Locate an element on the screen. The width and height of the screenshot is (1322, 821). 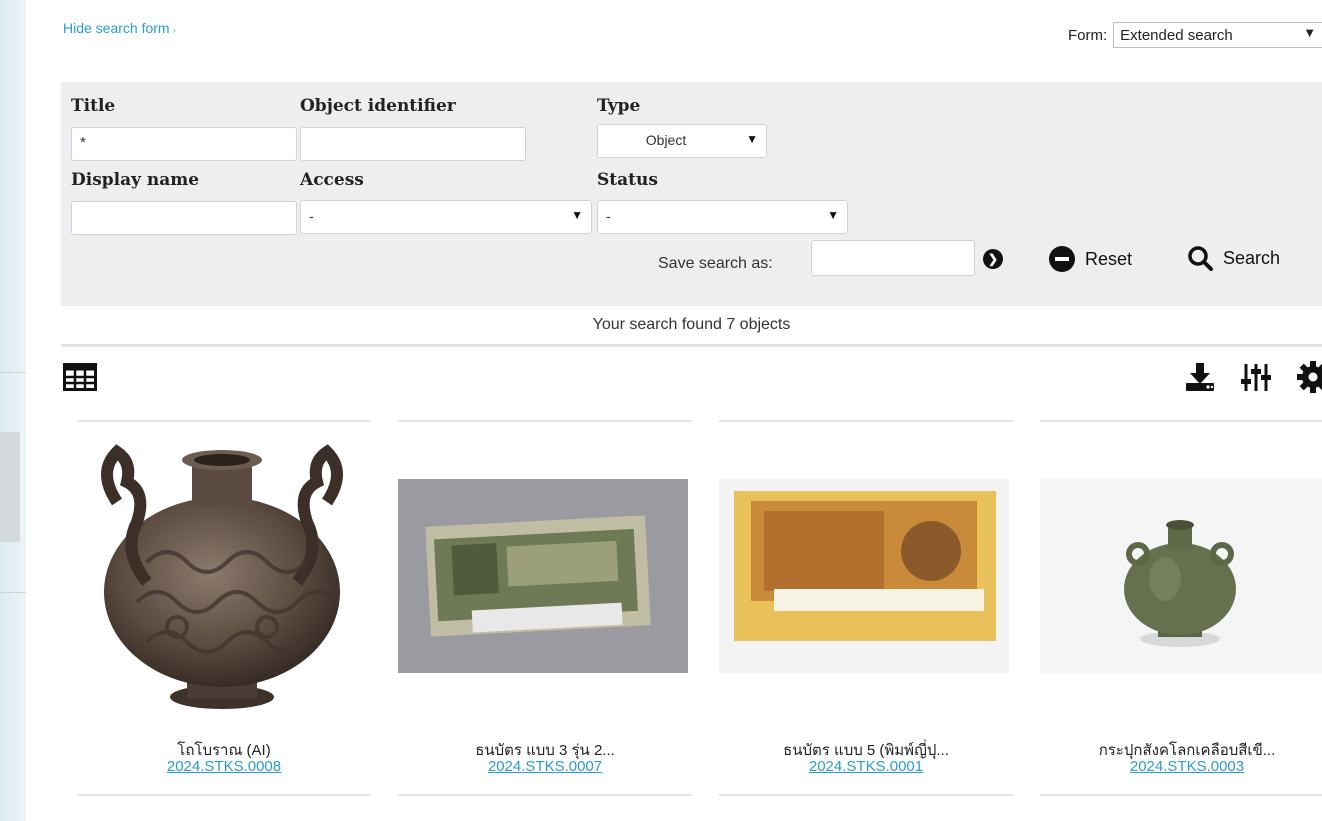
form-select-dropdown: Extended search ▼ is located at coordinates (1217, 35).